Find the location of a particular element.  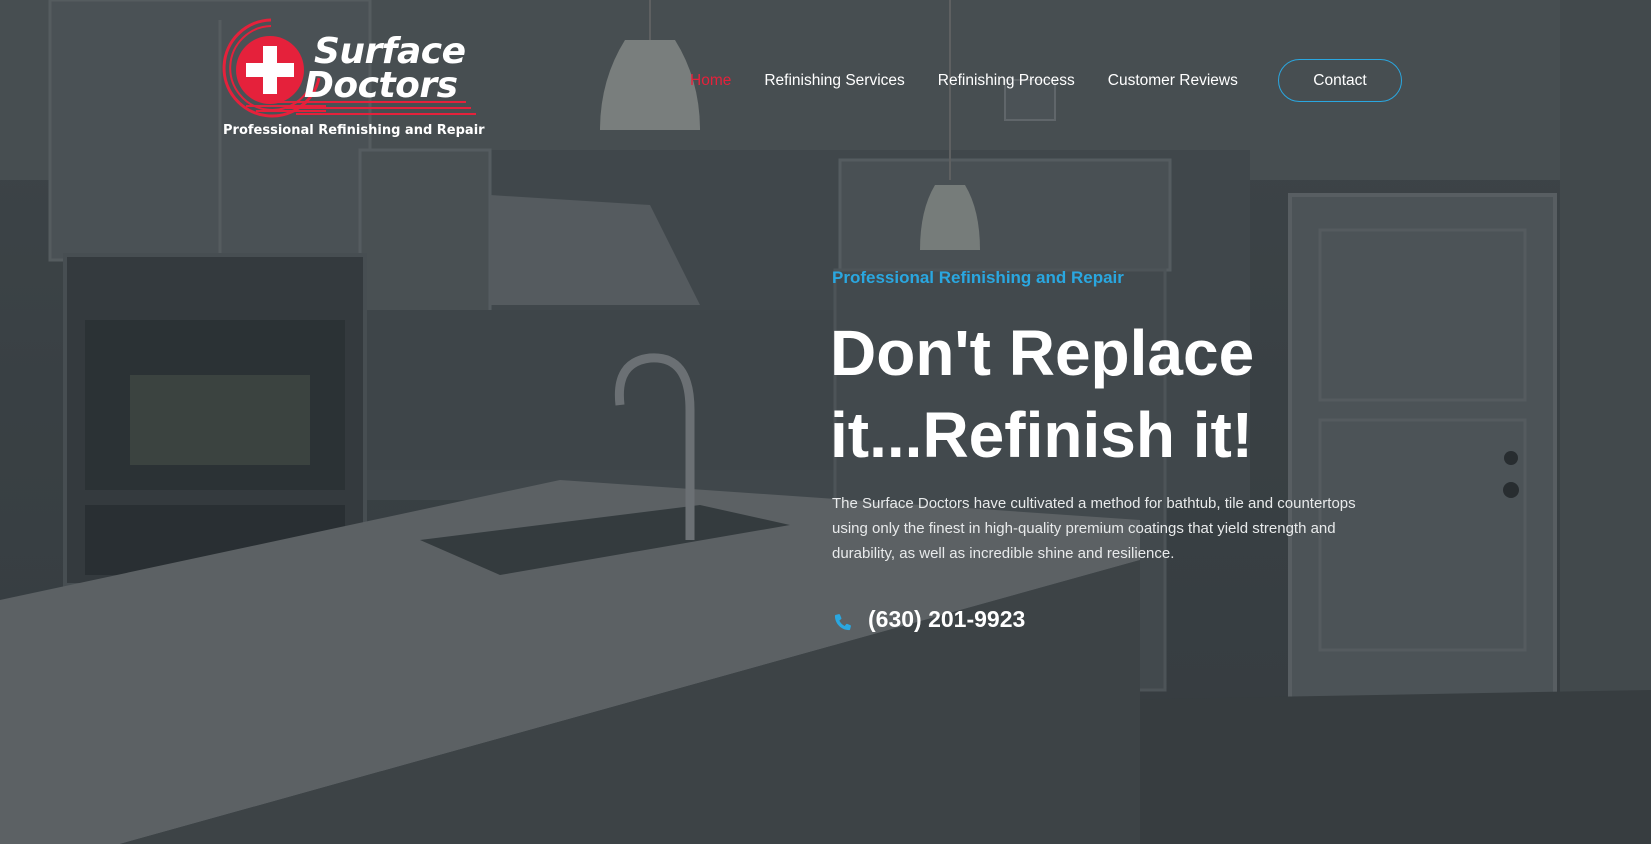

phone-link: (630) 201-9923 is located at coordinates (928, 619).